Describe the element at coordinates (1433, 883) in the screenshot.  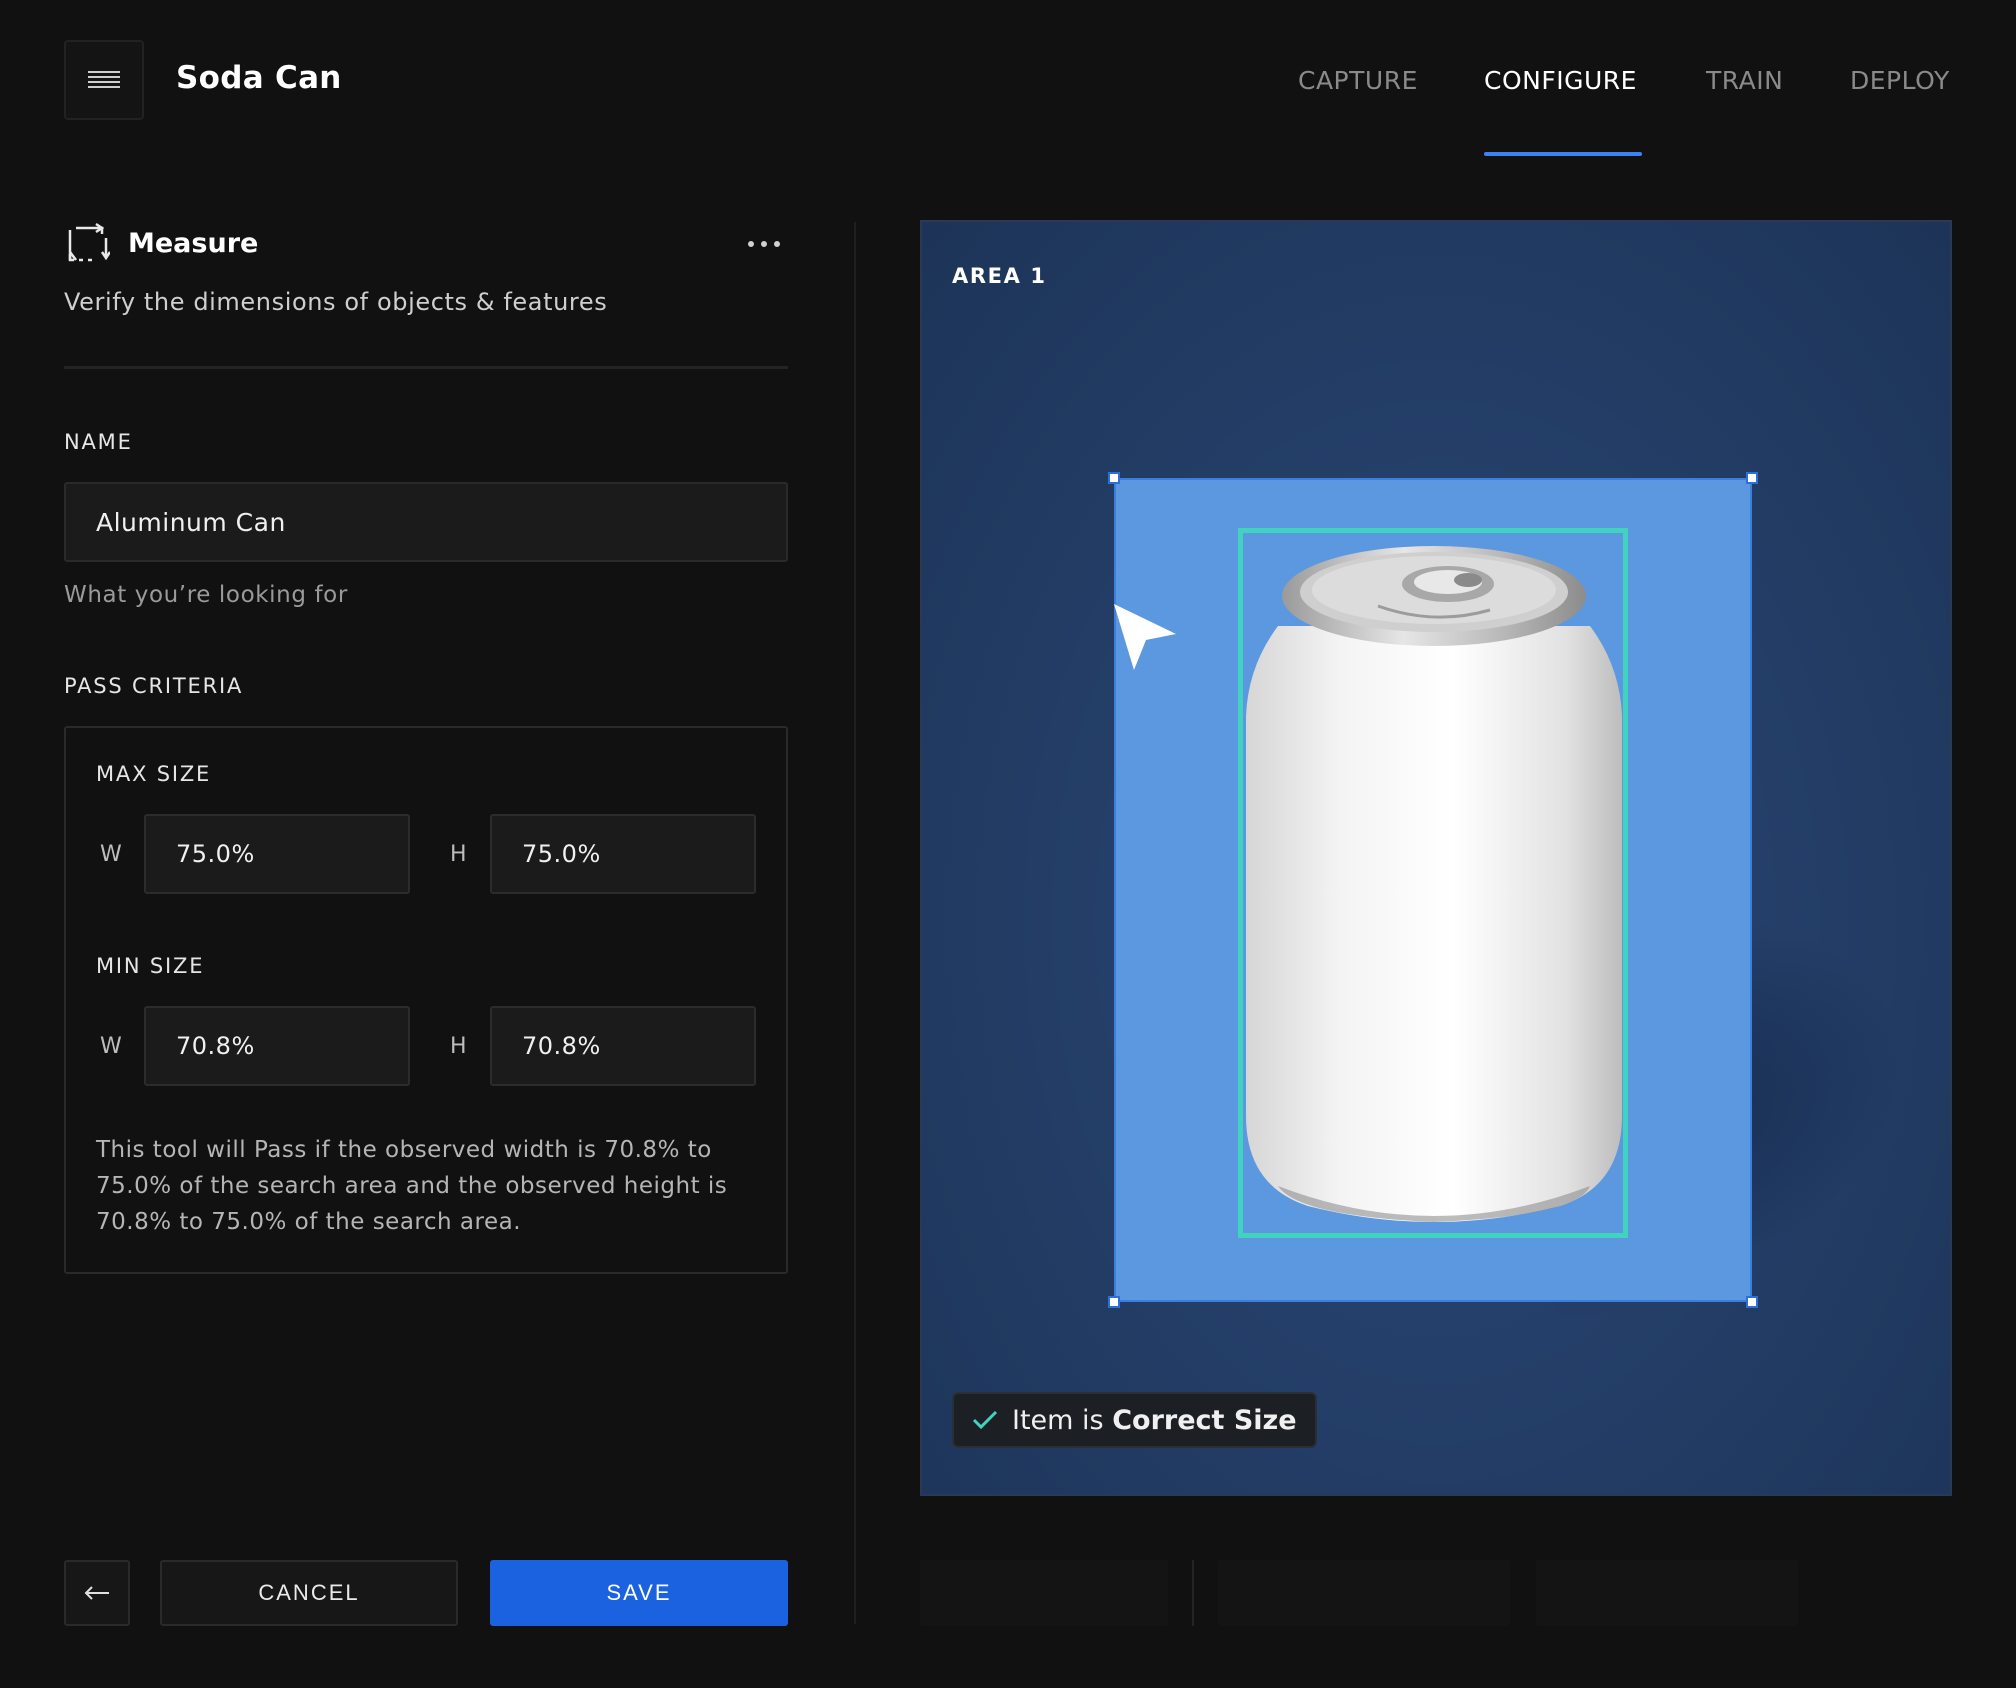
I see `detected-item-box` at that location.